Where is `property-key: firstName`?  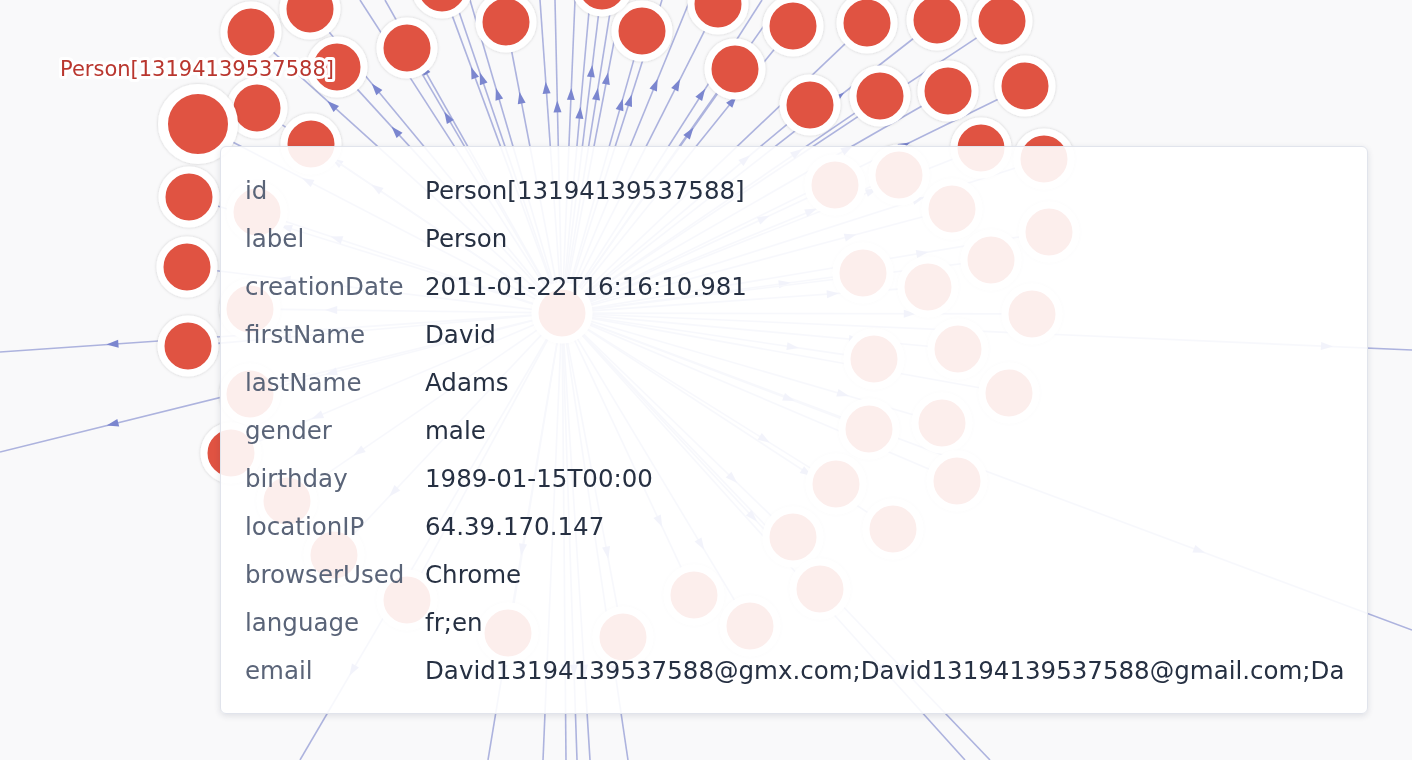 property-key: firstName is located at coordinates (305, 334).